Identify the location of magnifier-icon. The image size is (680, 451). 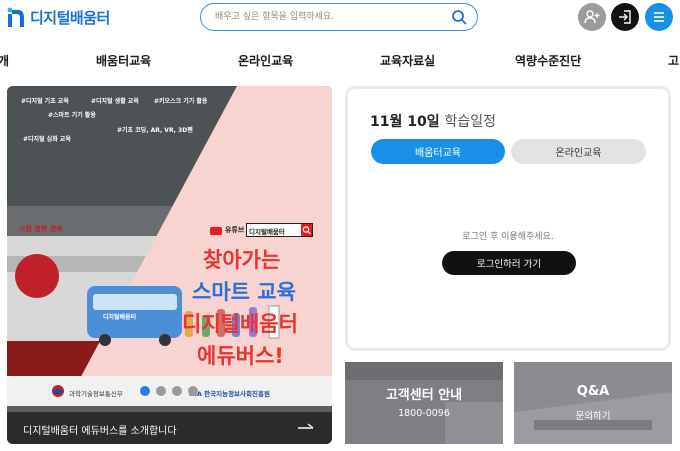
(306, 230).